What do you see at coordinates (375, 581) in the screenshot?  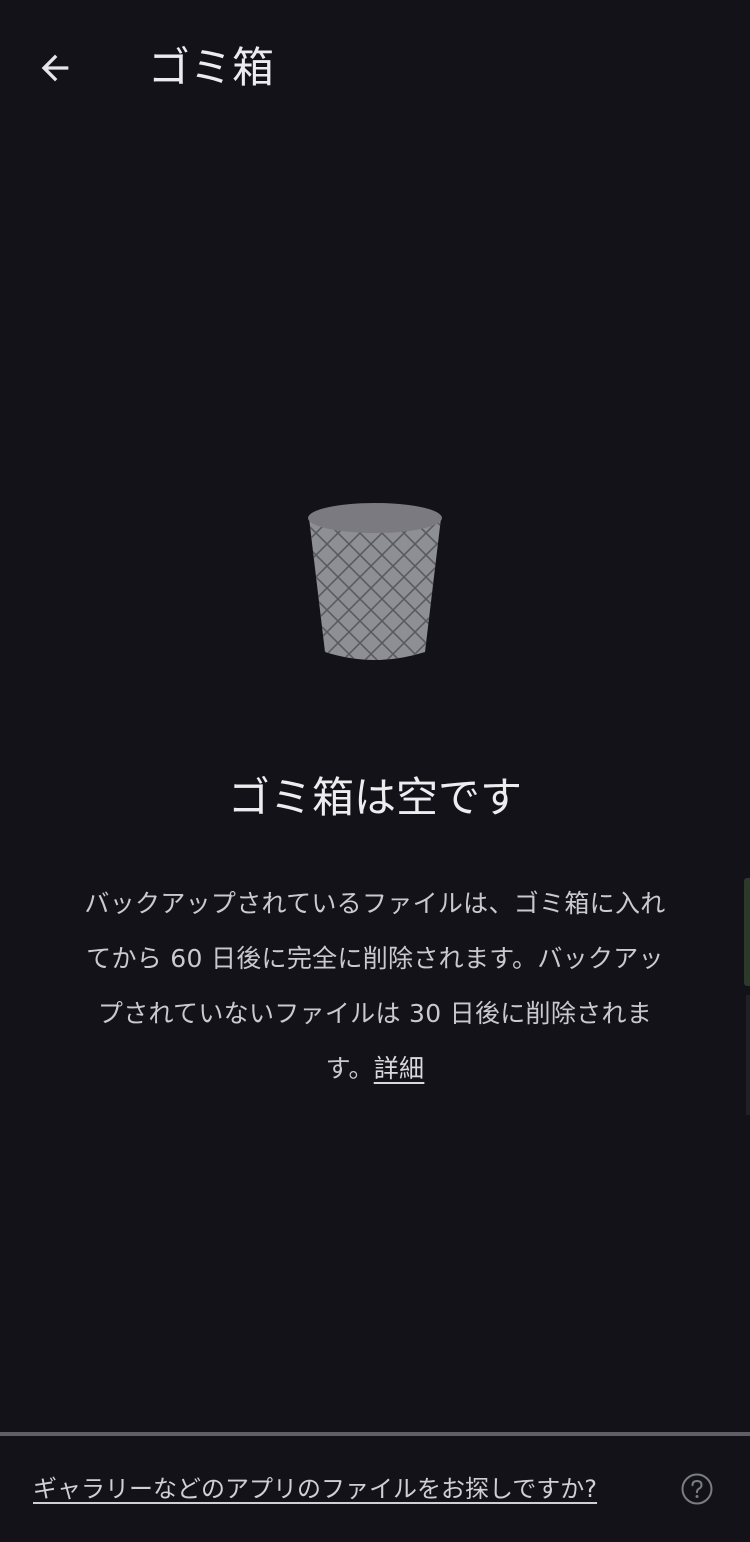 I see `trash-can-icon` at bounding box center [375, 581].